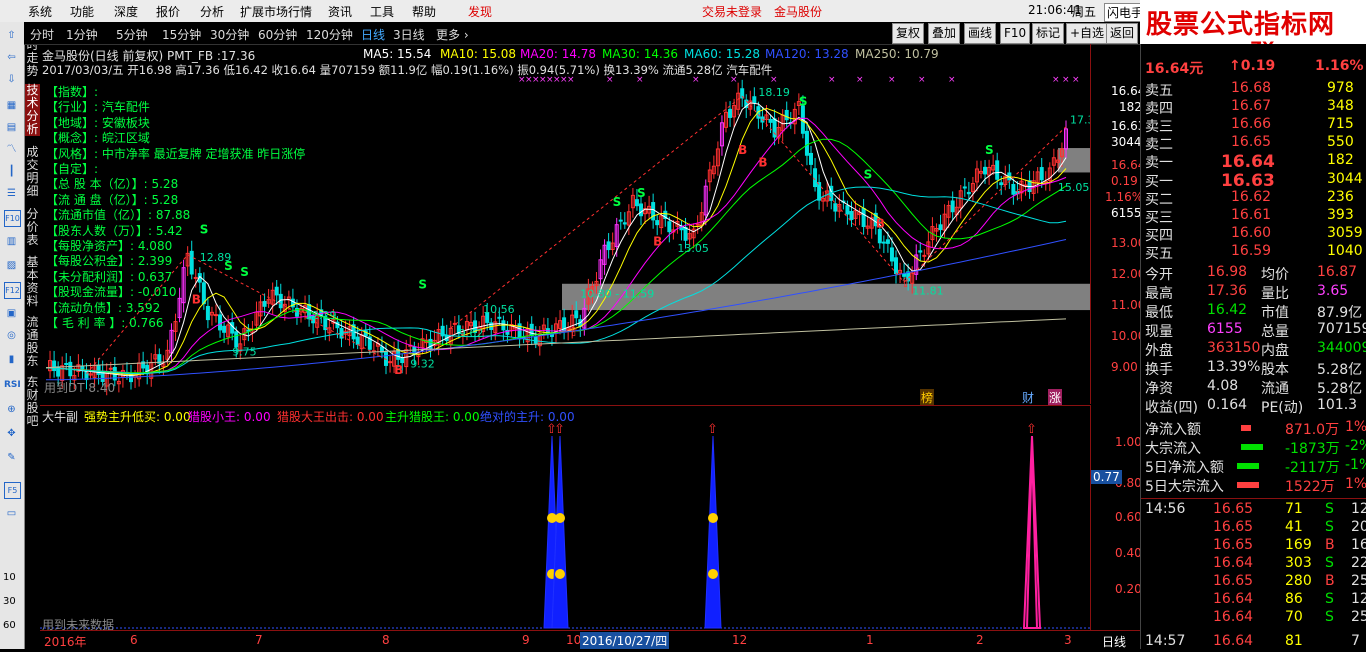  Describe the element at coordinates (980, 33) in the screenshot. I see `draw-button: 画线` at that location.